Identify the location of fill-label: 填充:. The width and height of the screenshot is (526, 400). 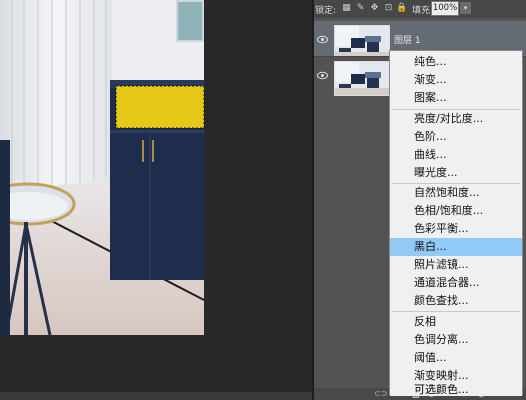
(423, 11).